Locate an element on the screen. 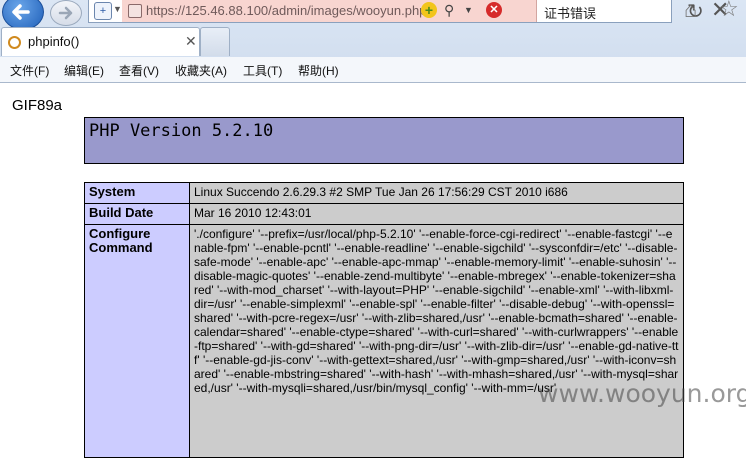  tab-close-icon: ✕ is located at coordinates (191, 41).